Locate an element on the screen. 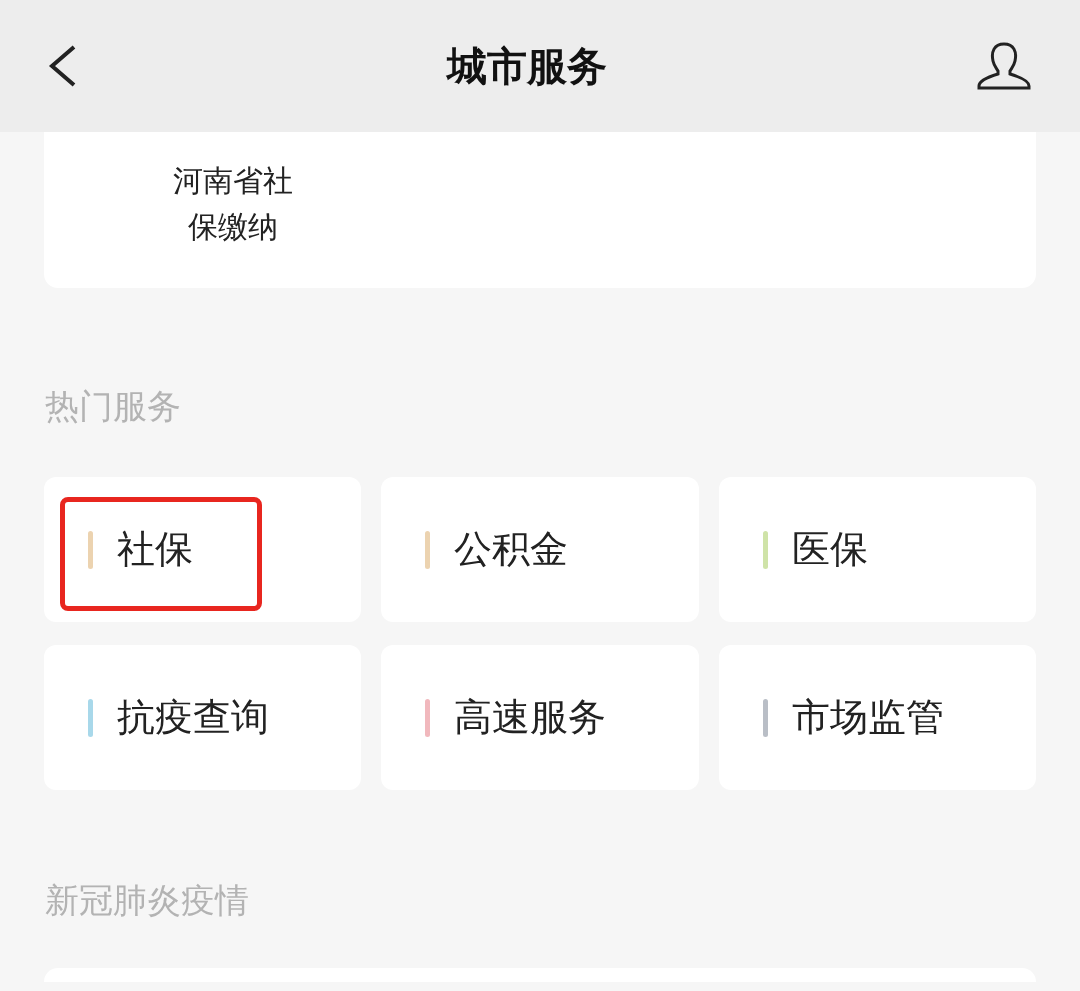  tile-label: 社保 is located at coordinates (155, 549).